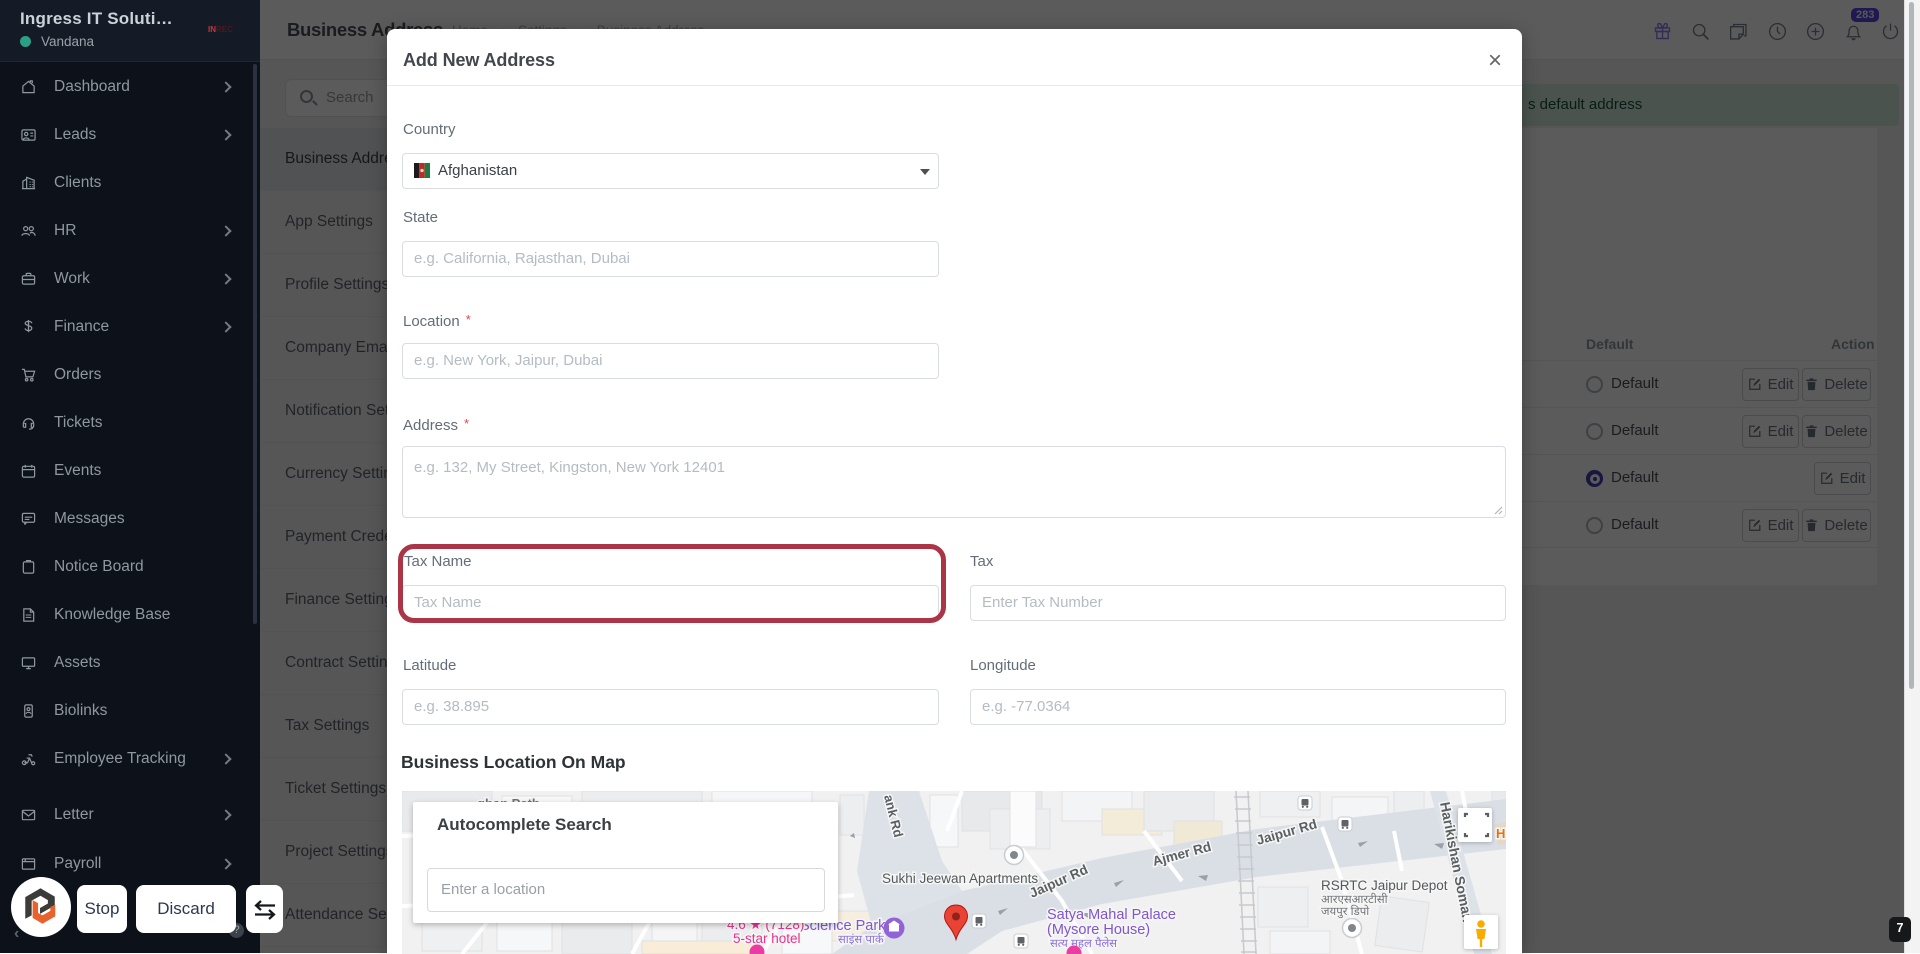  What do you see at coordinates (1111, 915) in the screenshot?
I see `svg-text: Satya Mahal Palace` at bounding box center [1111, 915].